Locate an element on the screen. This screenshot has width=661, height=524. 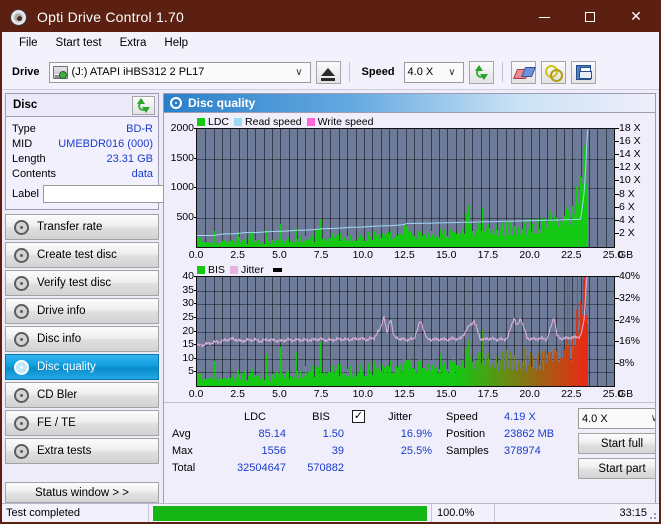
legend-marker is located at coordinates (277, 269).